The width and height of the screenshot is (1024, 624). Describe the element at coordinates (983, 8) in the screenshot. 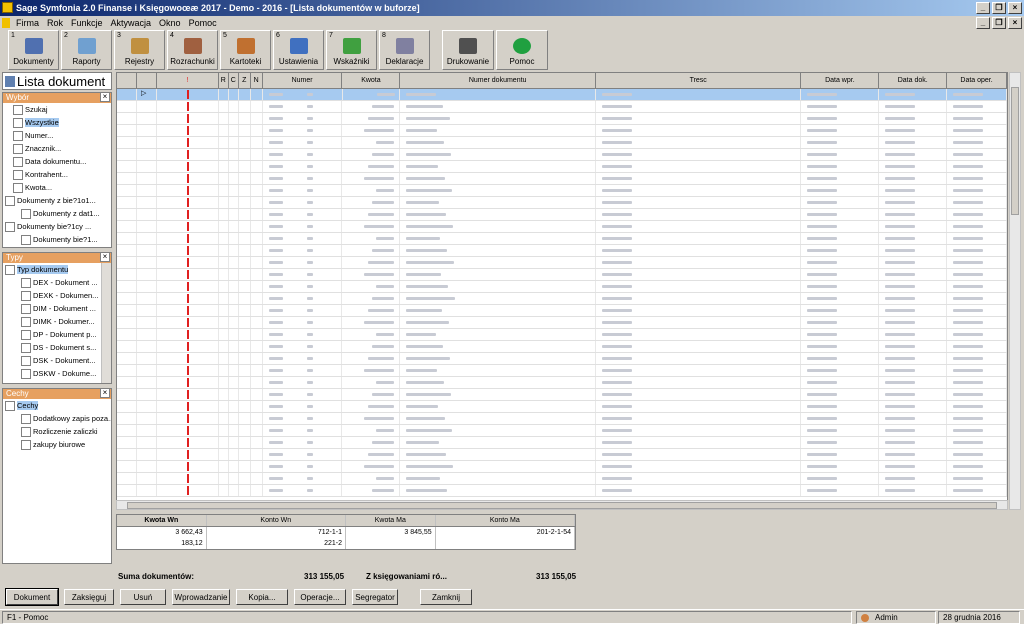

I see `minimize-button: _` at that location.